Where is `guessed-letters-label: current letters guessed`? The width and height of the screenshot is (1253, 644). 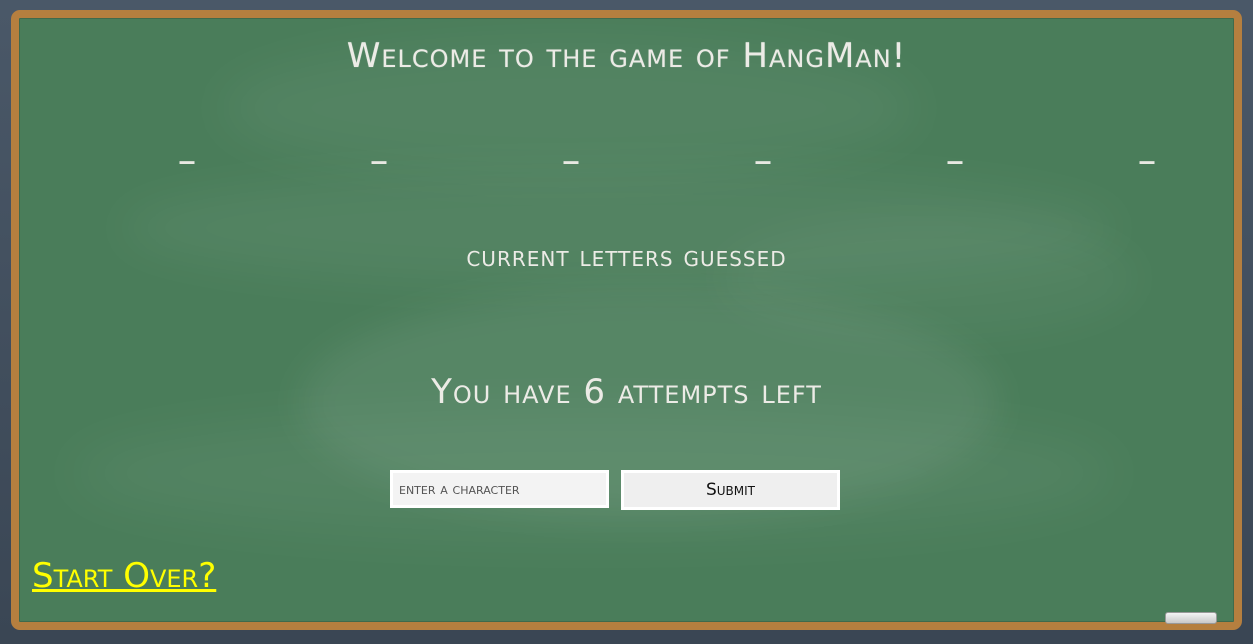
guessed-letters-label: current letters guessed is located at coordinates (626, 256).